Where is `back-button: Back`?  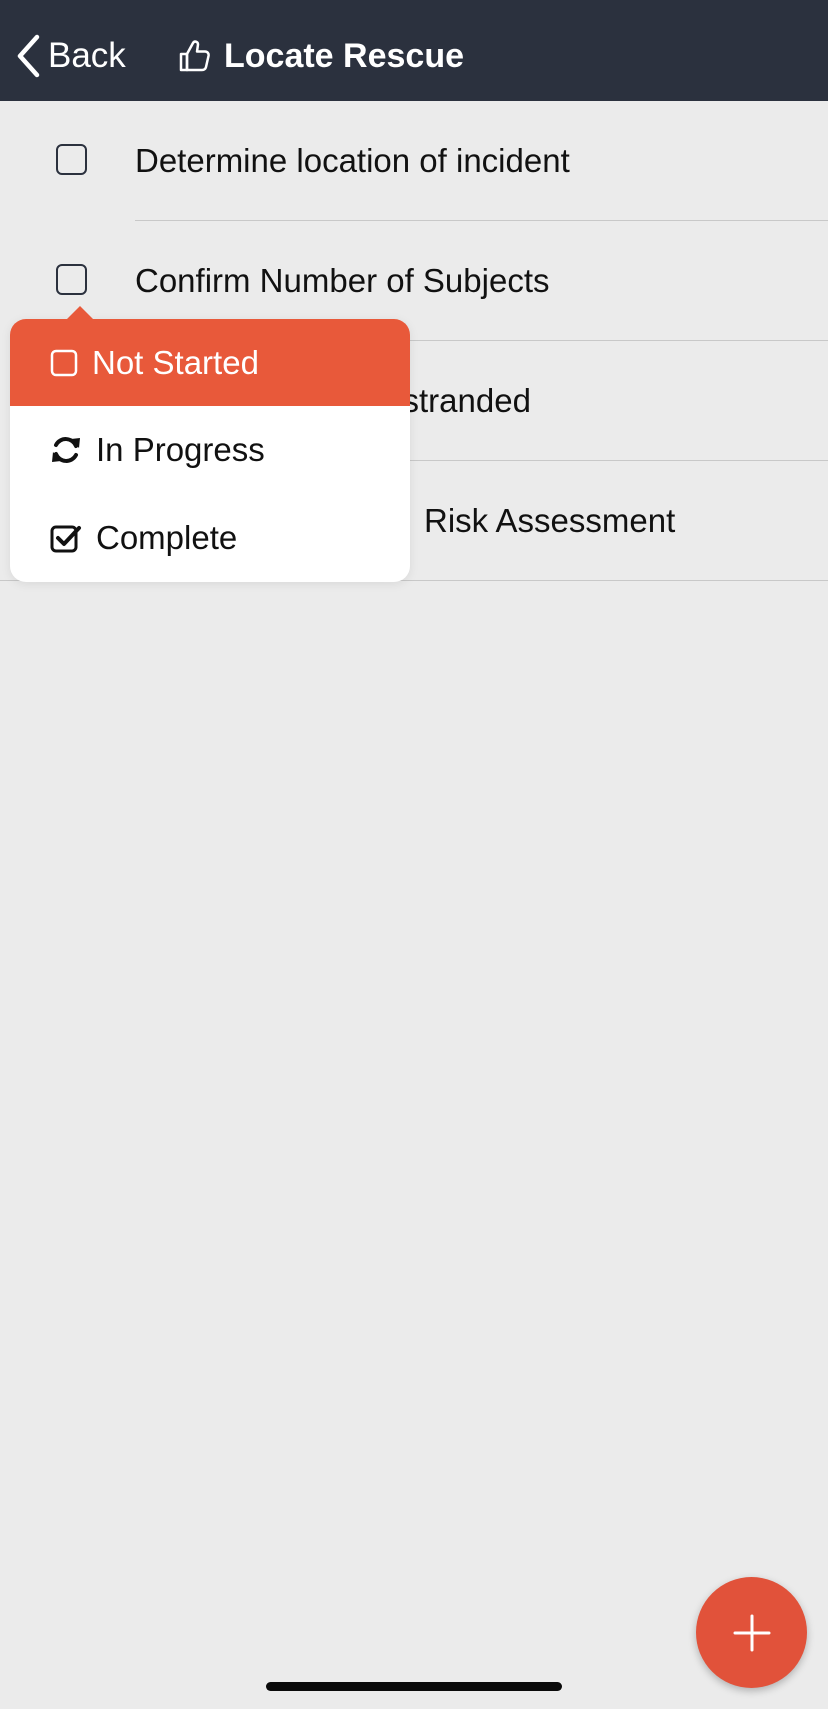
back-button: Back is located at coordinates (71, 56).